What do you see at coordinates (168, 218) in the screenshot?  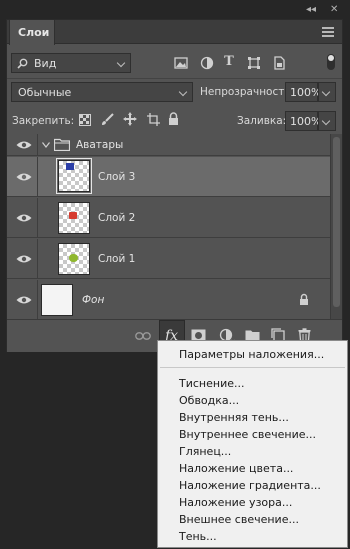 I see `layer-row-2: Слой 2` at bounding box center [168, 218].